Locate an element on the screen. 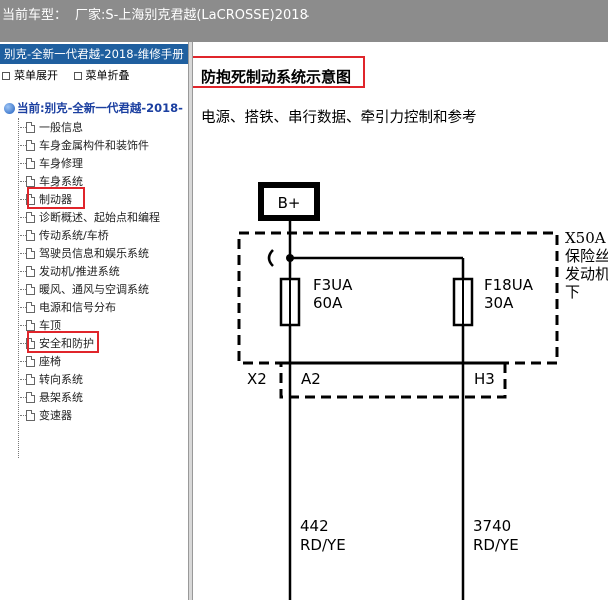 This screenshot has width=608, height=600. fusible-link-mark is located at coordinates (270, 258).